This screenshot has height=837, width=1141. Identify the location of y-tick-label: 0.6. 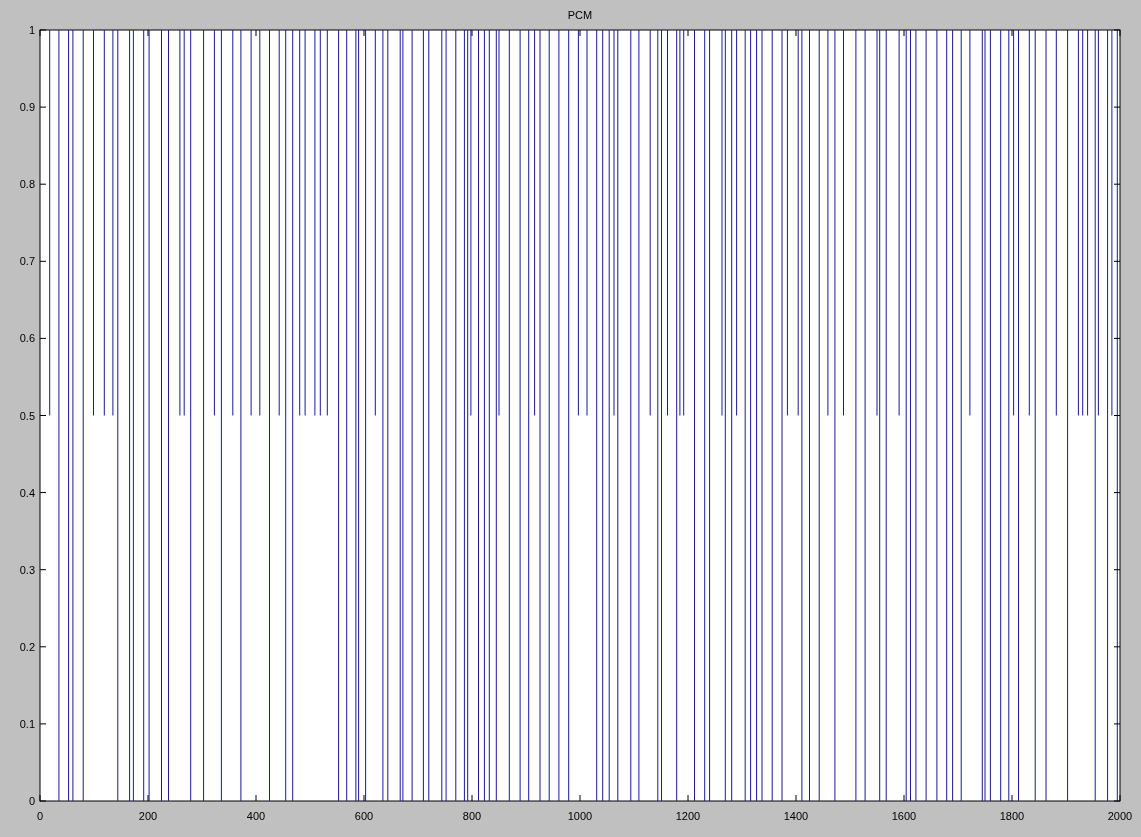
(27, 338).